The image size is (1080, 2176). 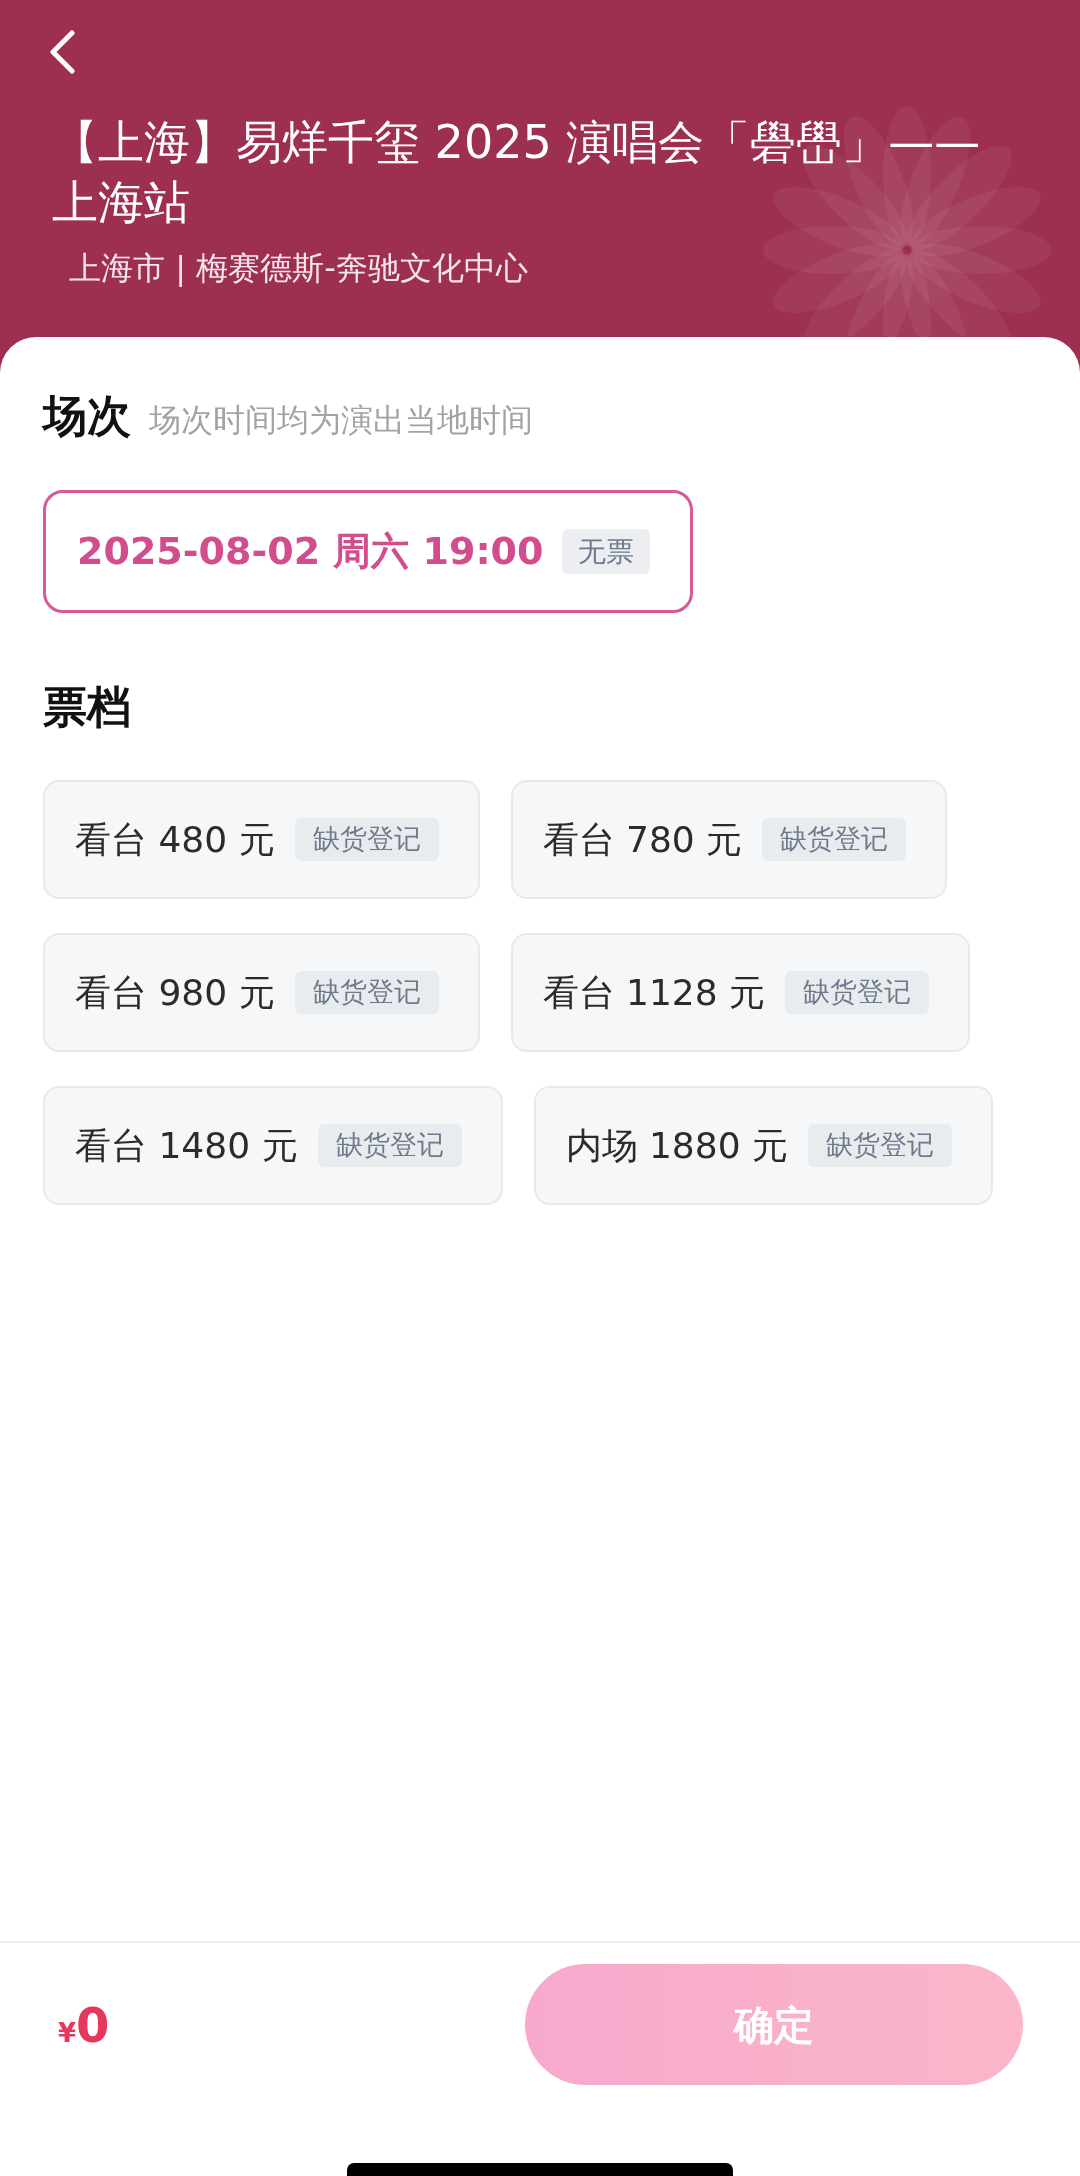 What do you see at coordinates (87, 416) in the screenshot?
I see `section-title: 场次` at bounding box center [87, 416].